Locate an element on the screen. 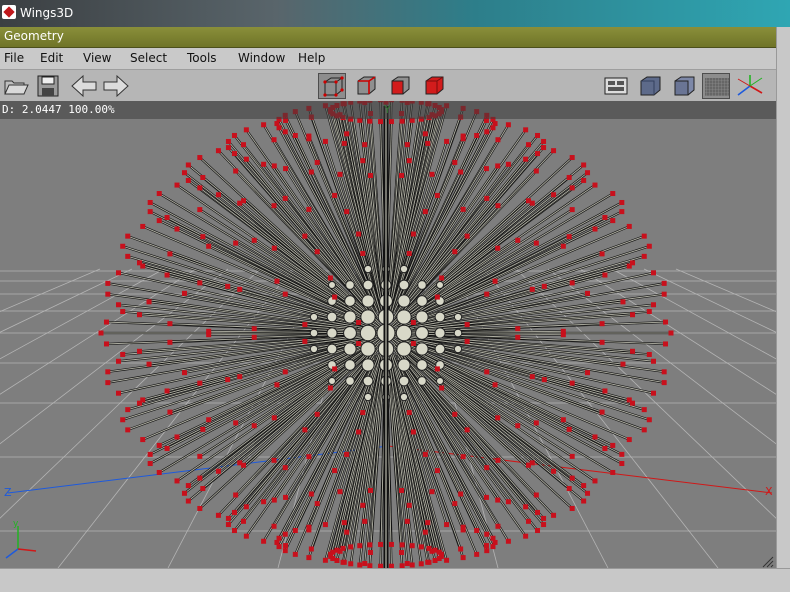  resize-grip-icon is located at coordinates (768, 562).